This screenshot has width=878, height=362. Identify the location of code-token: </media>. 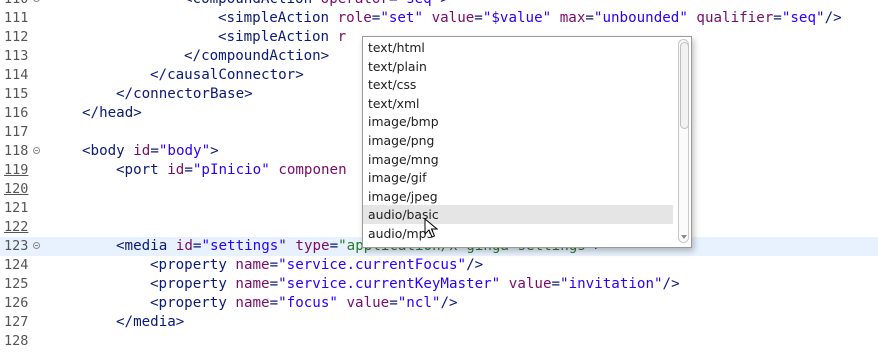
(150, 322).